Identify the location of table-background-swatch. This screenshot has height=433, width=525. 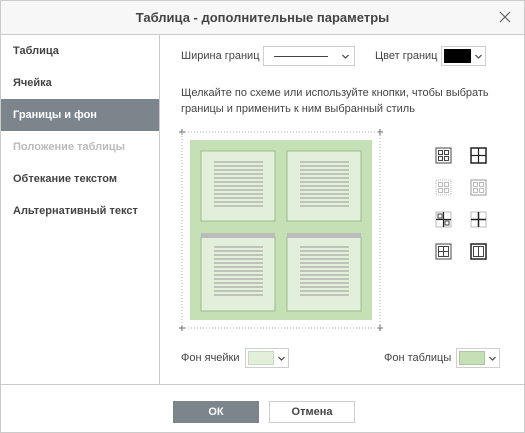
(472, 358).